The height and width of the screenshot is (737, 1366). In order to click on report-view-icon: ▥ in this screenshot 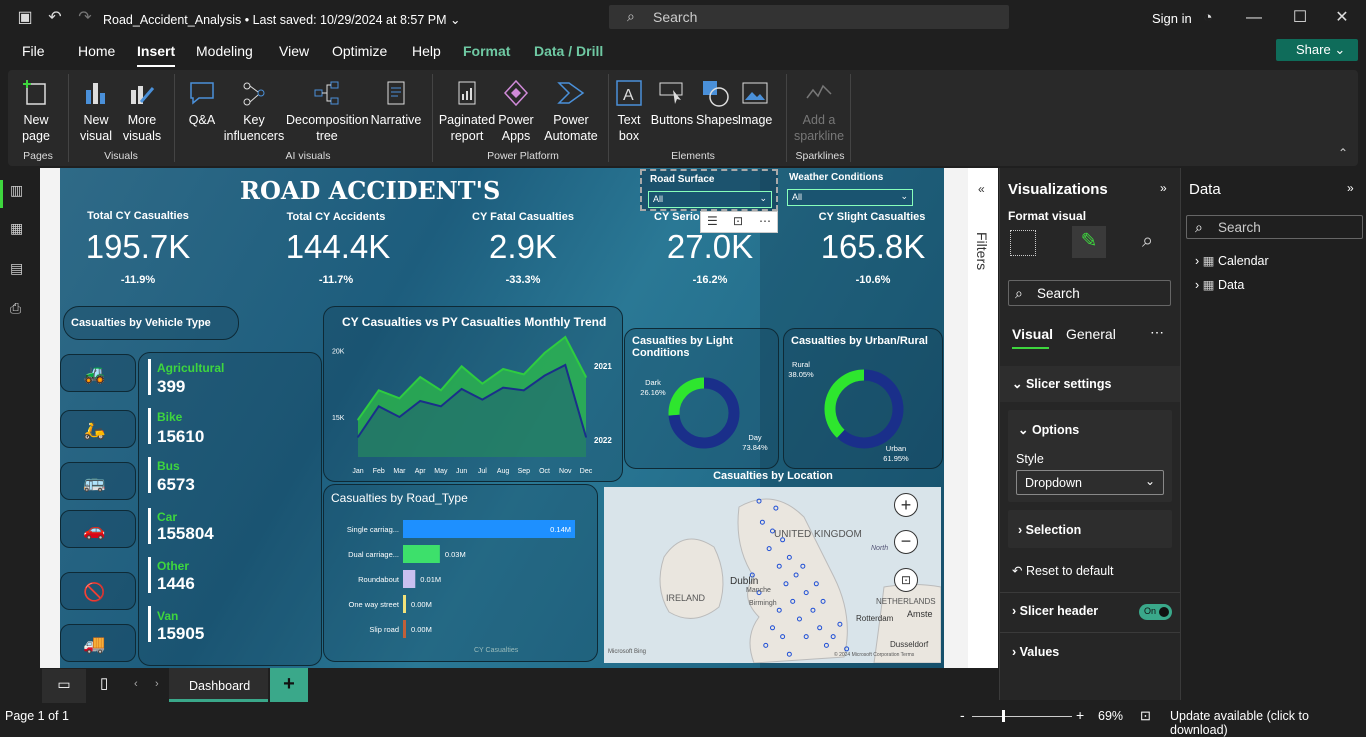, I will do `click(20, 192)`.